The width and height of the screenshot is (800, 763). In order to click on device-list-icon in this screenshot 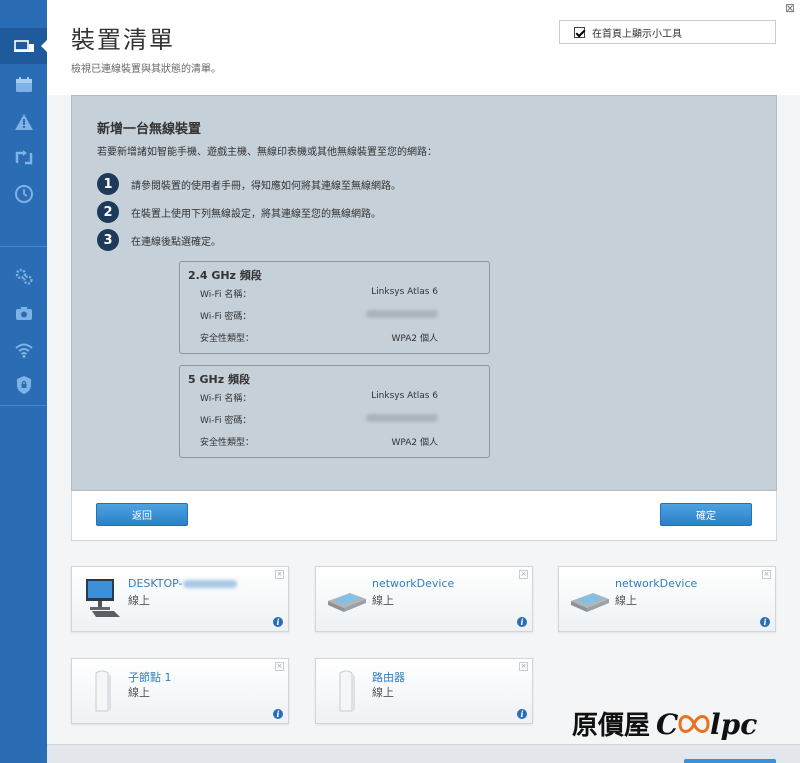, I will do `click(23, 46)`.